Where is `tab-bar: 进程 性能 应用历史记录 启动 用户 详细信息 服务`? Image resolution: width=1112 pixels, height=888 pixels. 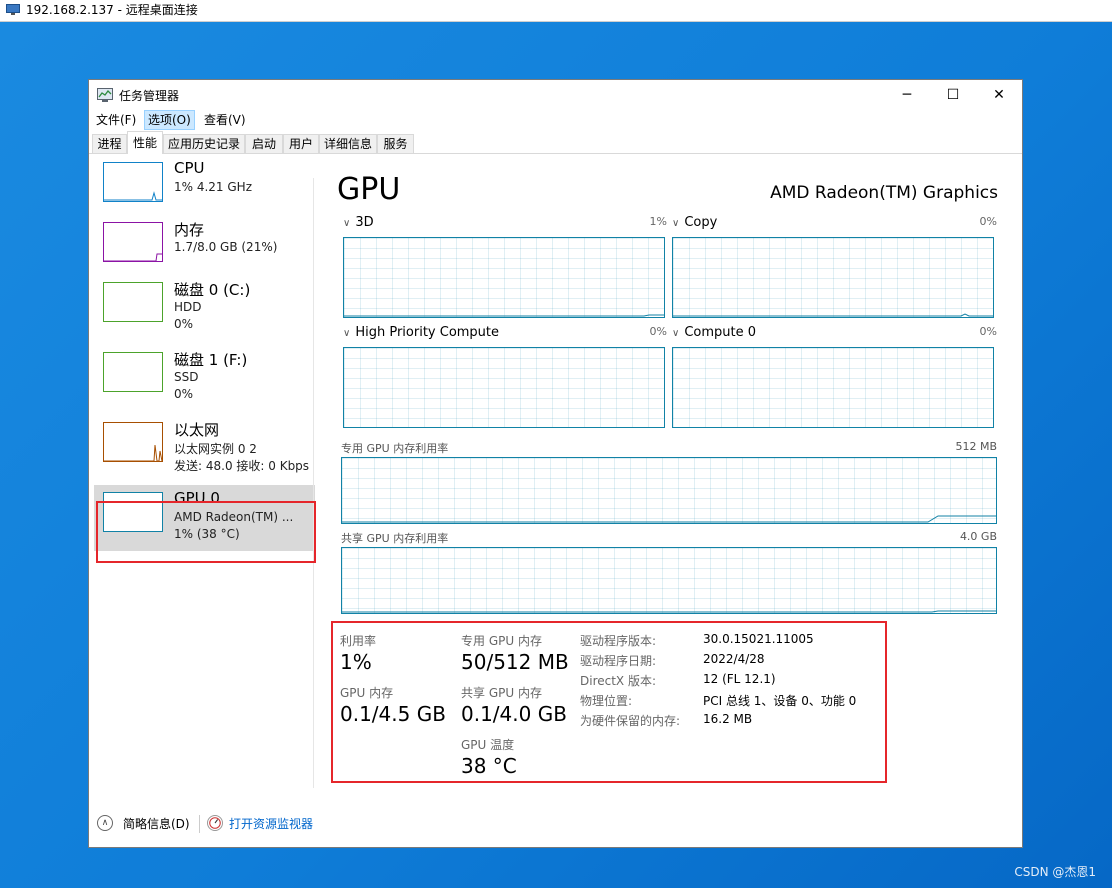 tab-bar: 进程 性能 应用历史记录 启动 用户 详细信息 服务 is located at coordinates (555, 142).